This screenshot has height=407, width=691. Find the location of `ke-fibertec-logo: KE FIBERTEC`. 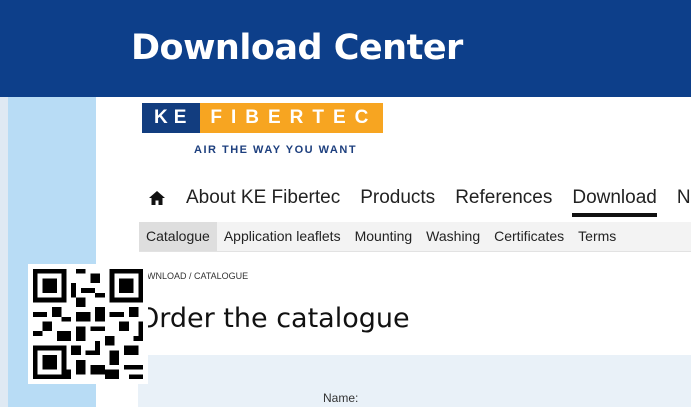

ke-fibertec-logo: KE FIBERTEC is located at coordinates (263, 118).